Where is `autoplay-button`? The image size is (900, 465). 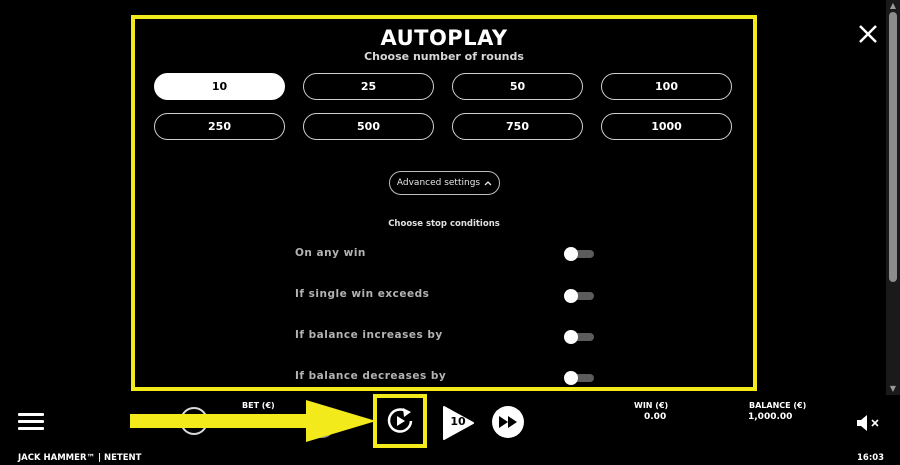
autoplay-button is located at coordinates (400, 421).